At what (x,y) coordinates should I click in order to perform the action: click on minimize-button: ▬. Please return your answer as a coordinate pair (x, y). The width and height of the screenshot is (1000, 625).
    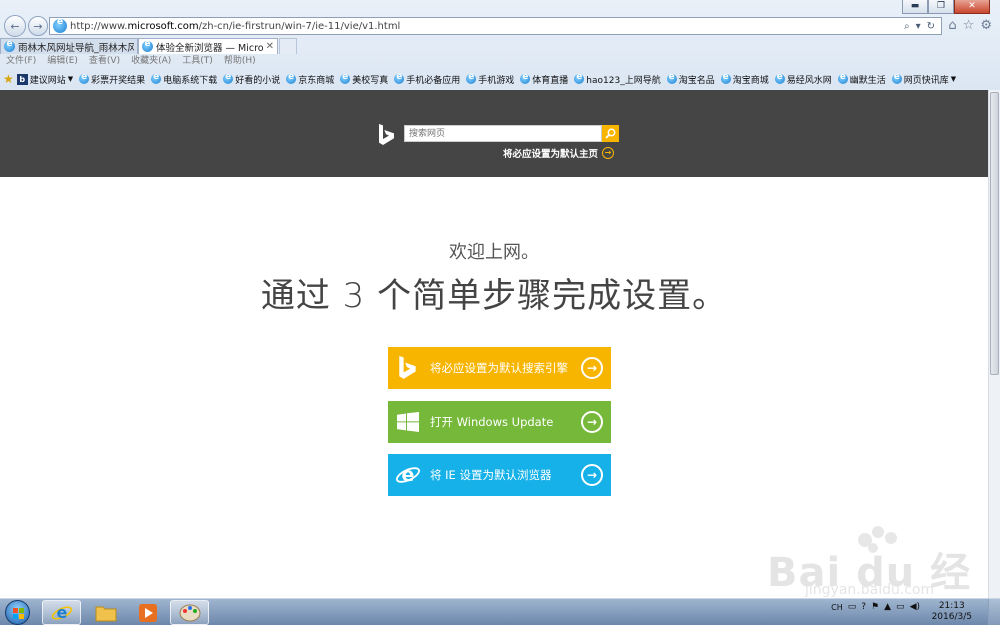
    Looking at the image, I should click on (915, 7).